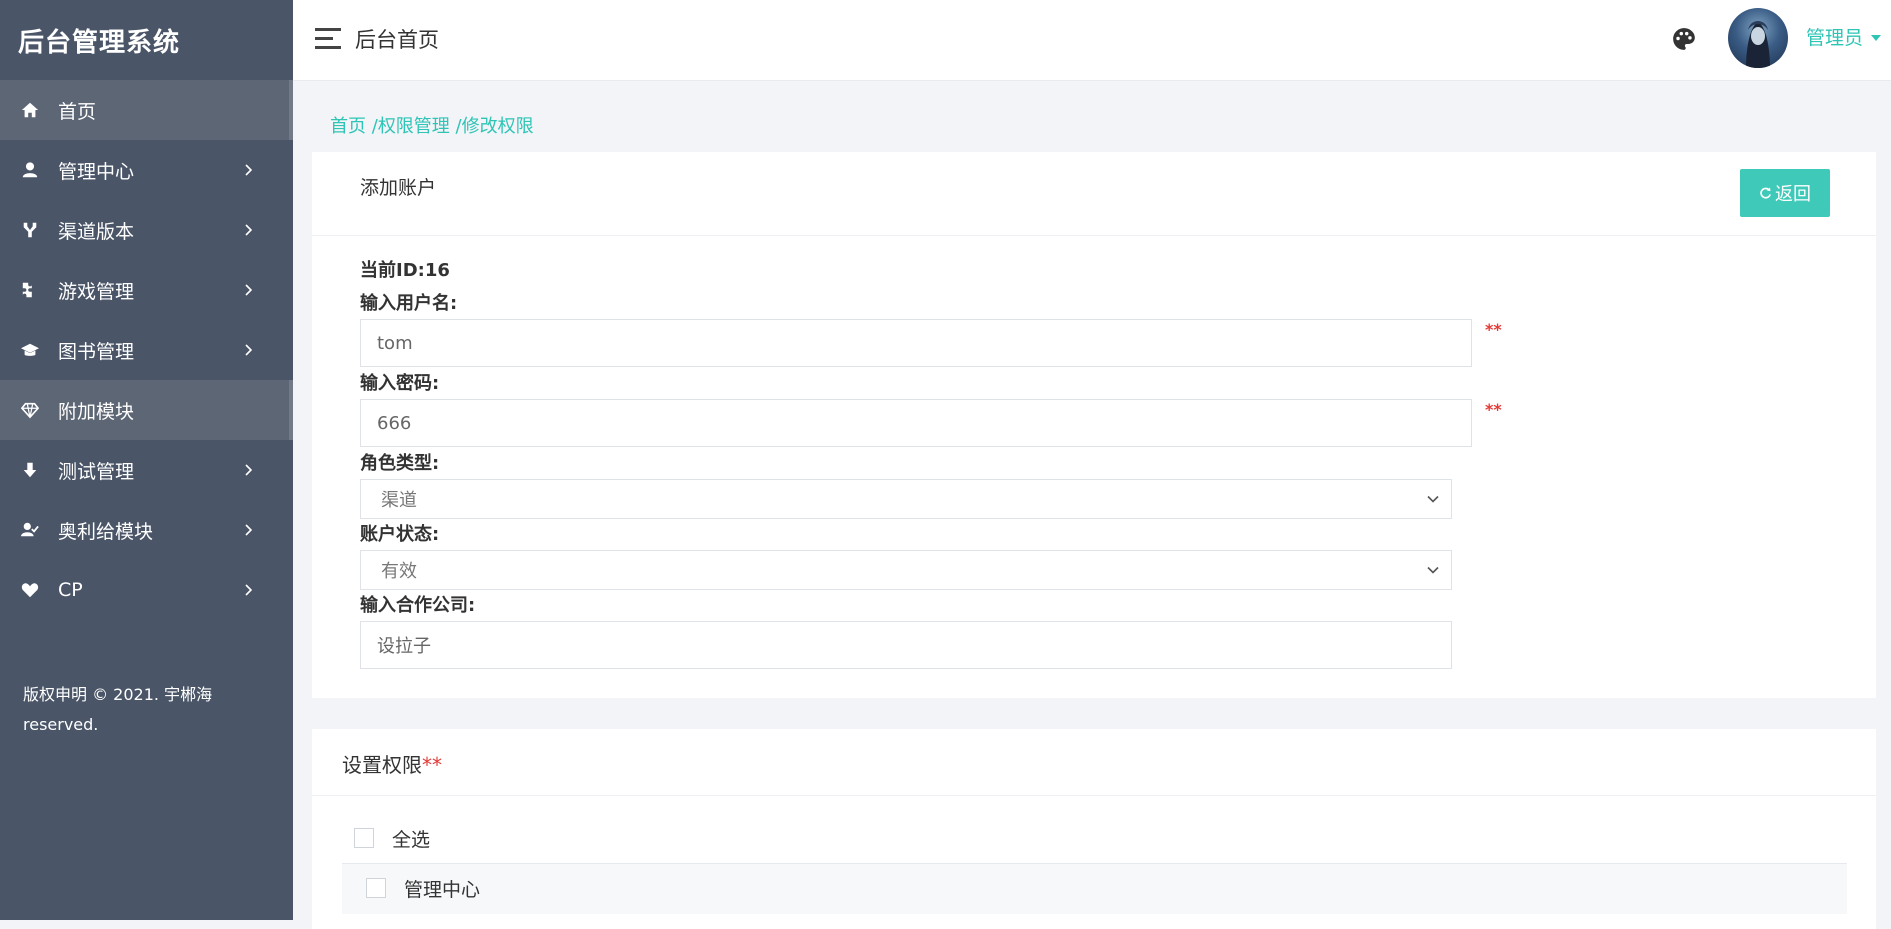 This screenshot has height=929, width=1891. I want to click on sidebar-item-label: 首页, so click(77, 111).